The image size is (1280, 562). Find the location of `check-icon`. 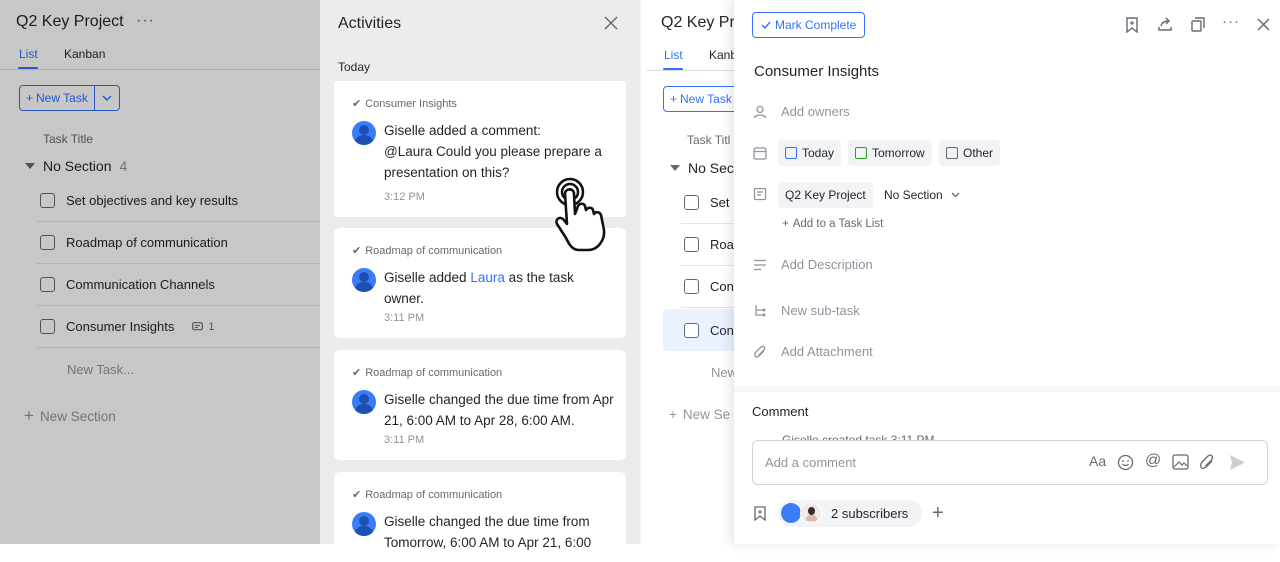

check-icon is located at coordinates (766, 25).